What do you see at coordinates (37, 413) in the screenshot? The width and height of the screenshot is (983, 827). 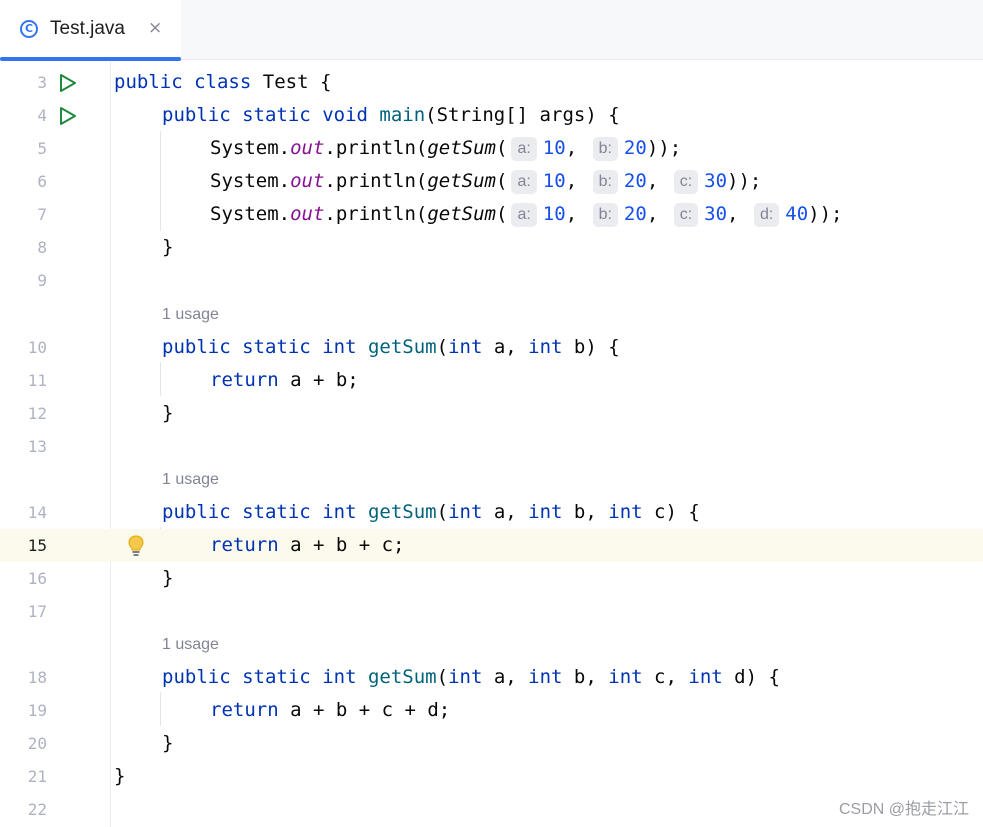 I see `line-number: 12` at bounding box center [37, 413].